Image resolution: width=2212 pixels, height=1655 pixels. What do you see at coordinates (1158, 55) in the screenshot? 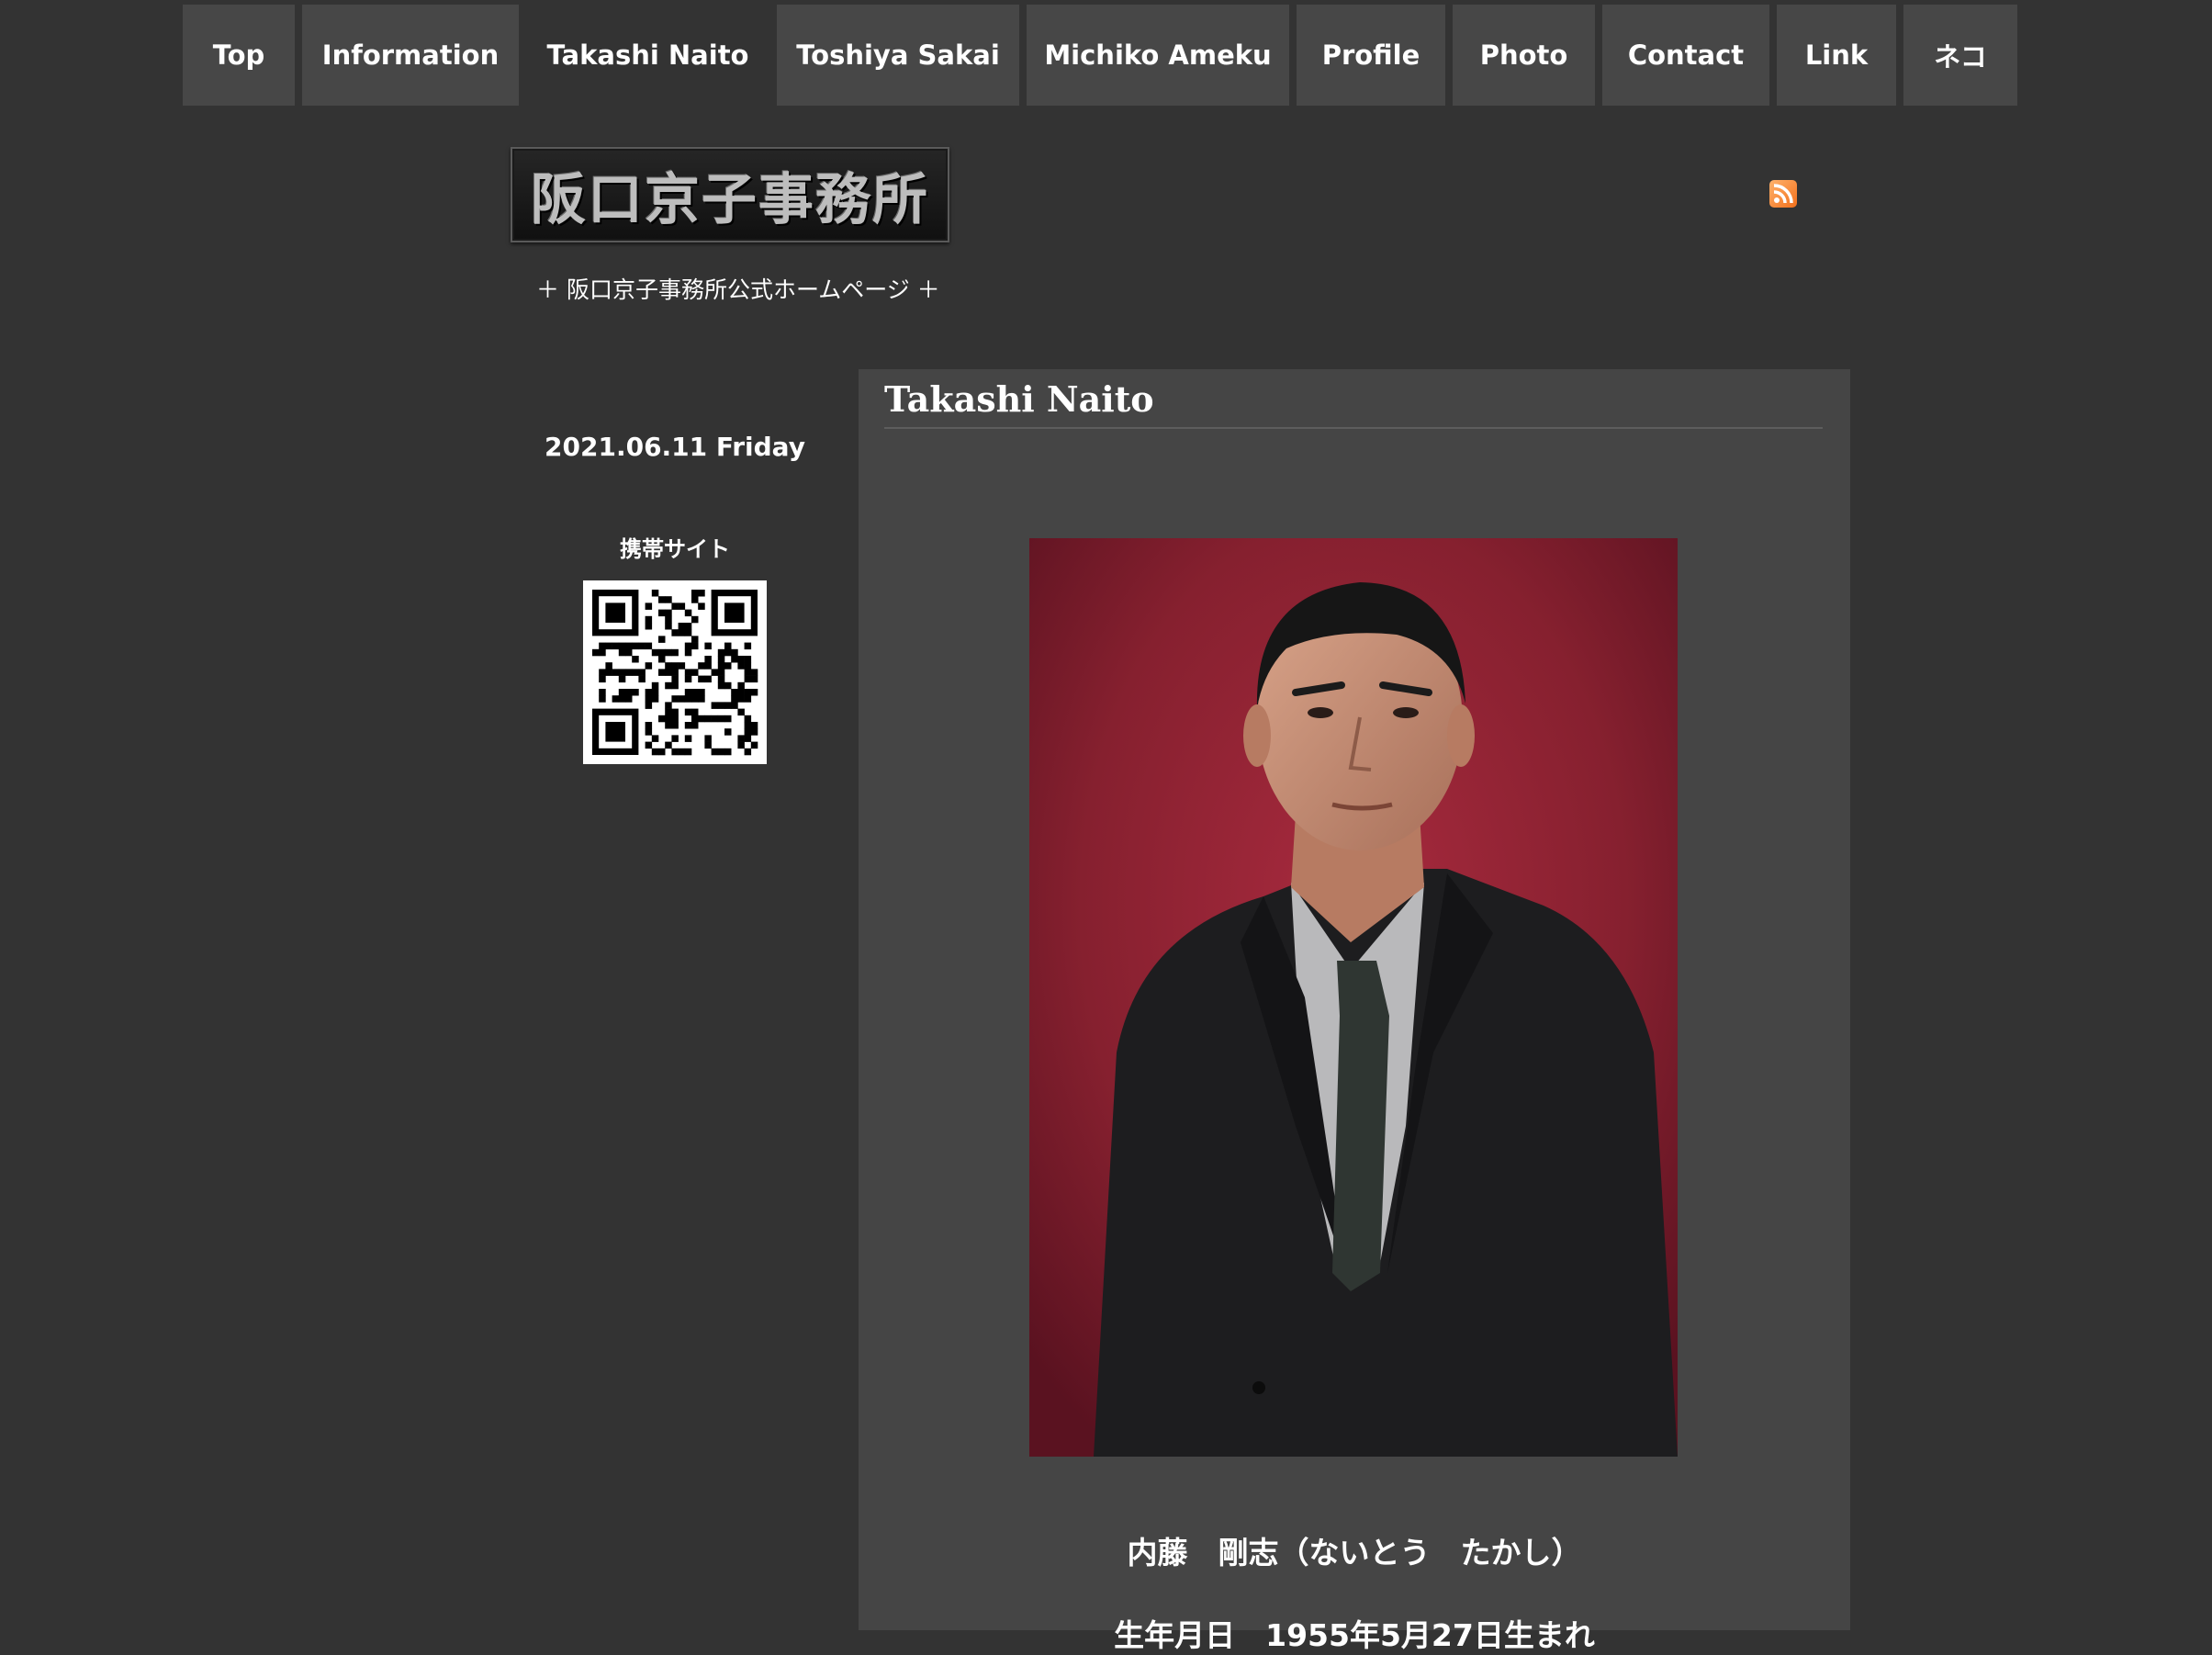
I see `nav-item-michiko-ameku: Michiko Ameku` at bounding box center [1158, 55].